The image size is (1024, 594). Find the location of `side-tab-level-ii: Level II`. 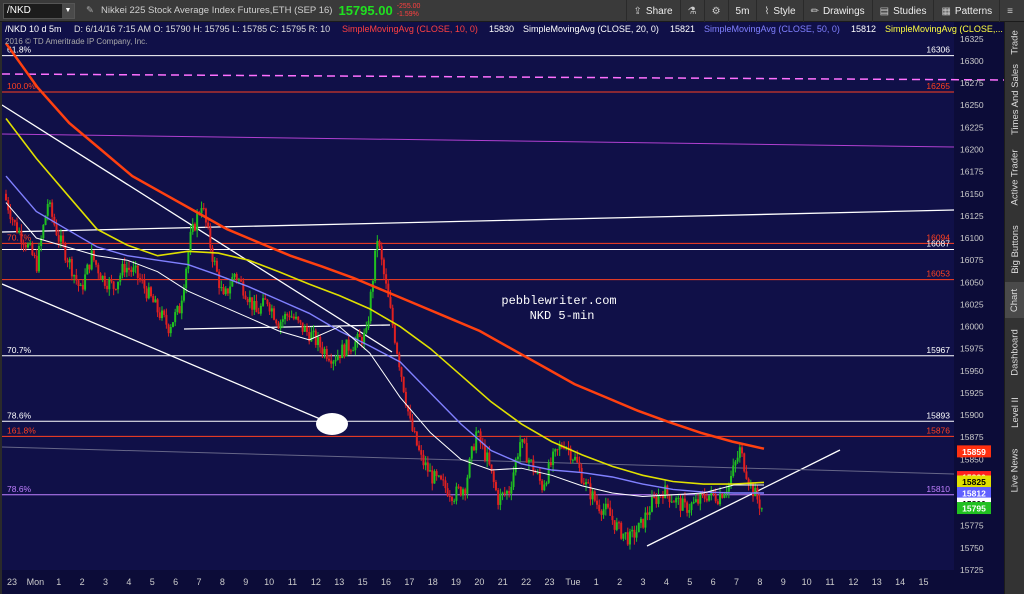

side-tab-level-ii: Level II is located at coordinates (1014, 412).